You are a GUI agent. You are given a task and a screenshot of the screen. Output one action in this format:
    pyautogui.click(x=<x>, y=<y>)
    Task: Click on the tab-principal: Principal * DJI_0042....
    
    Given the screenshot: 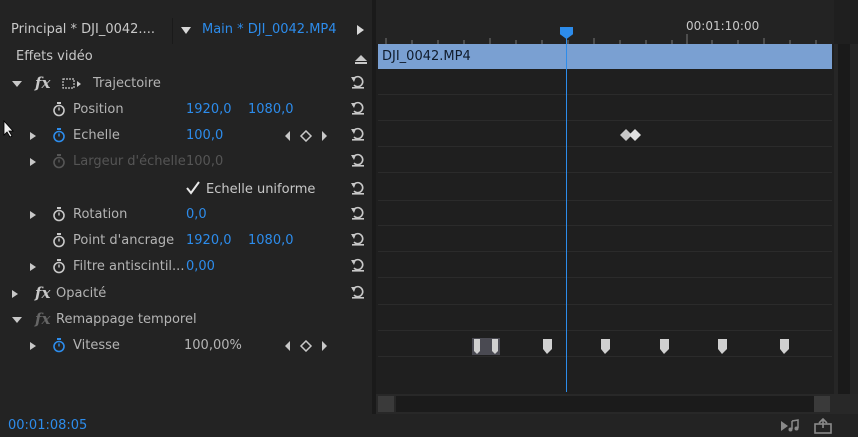 What is the action you would take?
    pyautogui.click(x=83, y=29)
    